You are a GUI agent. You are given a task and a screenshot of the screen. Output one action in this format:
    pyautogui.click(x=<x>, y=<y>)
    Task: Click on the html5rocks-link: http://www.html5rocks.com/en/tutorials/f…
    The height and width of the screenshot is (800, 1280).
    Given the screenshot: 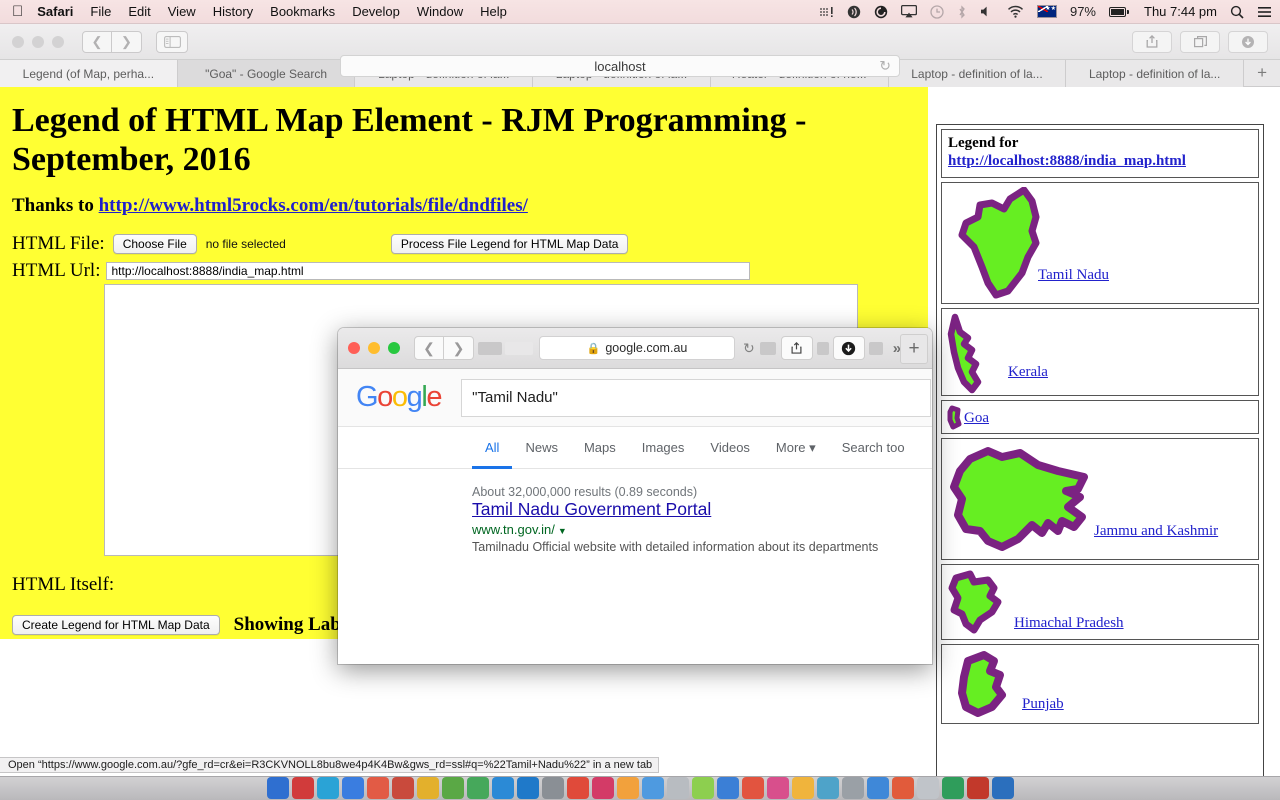 What is the action you would take?
    pyautogui.click(x=313, y=205)
    